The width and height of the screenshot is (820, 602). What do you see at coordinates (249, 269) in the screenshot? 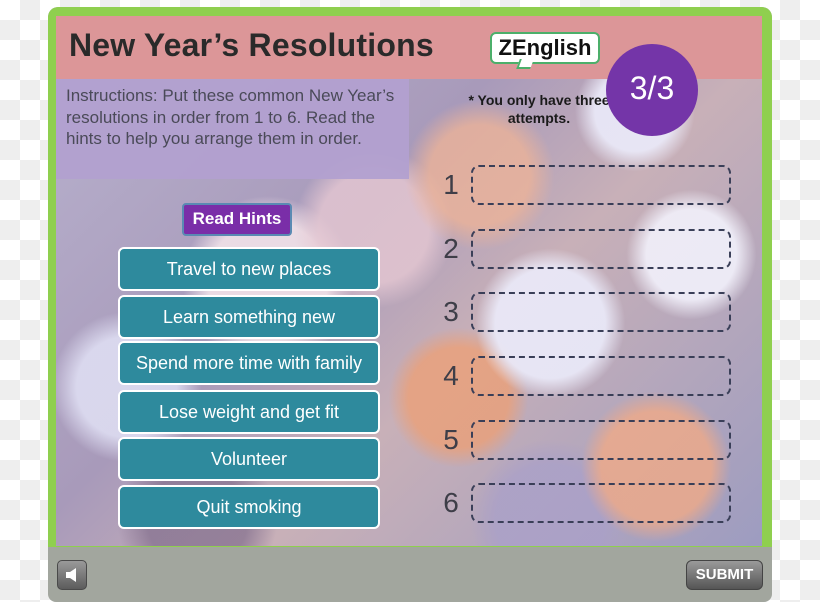
I see `option-travel: Travel to new places` at bounding box center [249, 269].